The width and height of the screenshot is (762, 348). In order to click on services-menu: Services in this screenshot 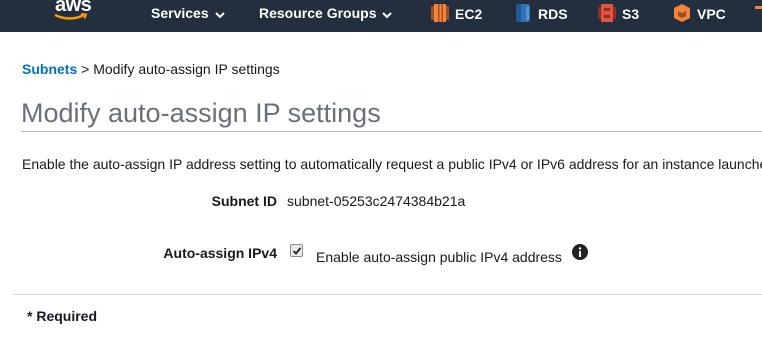, I will do `click(189, 13)`.